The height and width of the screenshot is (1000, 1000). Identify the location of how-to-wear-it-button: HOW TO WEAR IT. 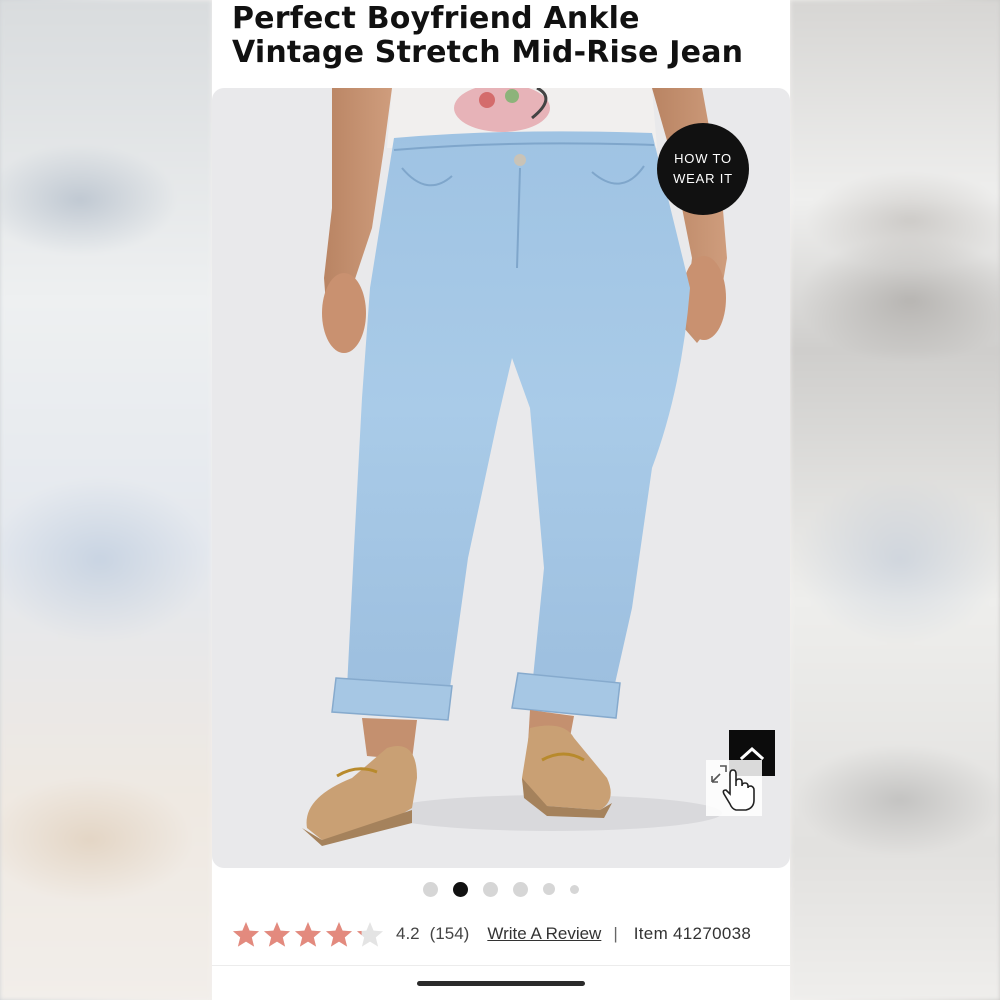
(703, 169).